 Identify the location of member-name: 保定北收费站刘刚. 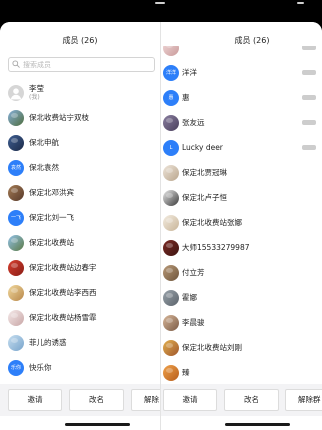
(212, 347).